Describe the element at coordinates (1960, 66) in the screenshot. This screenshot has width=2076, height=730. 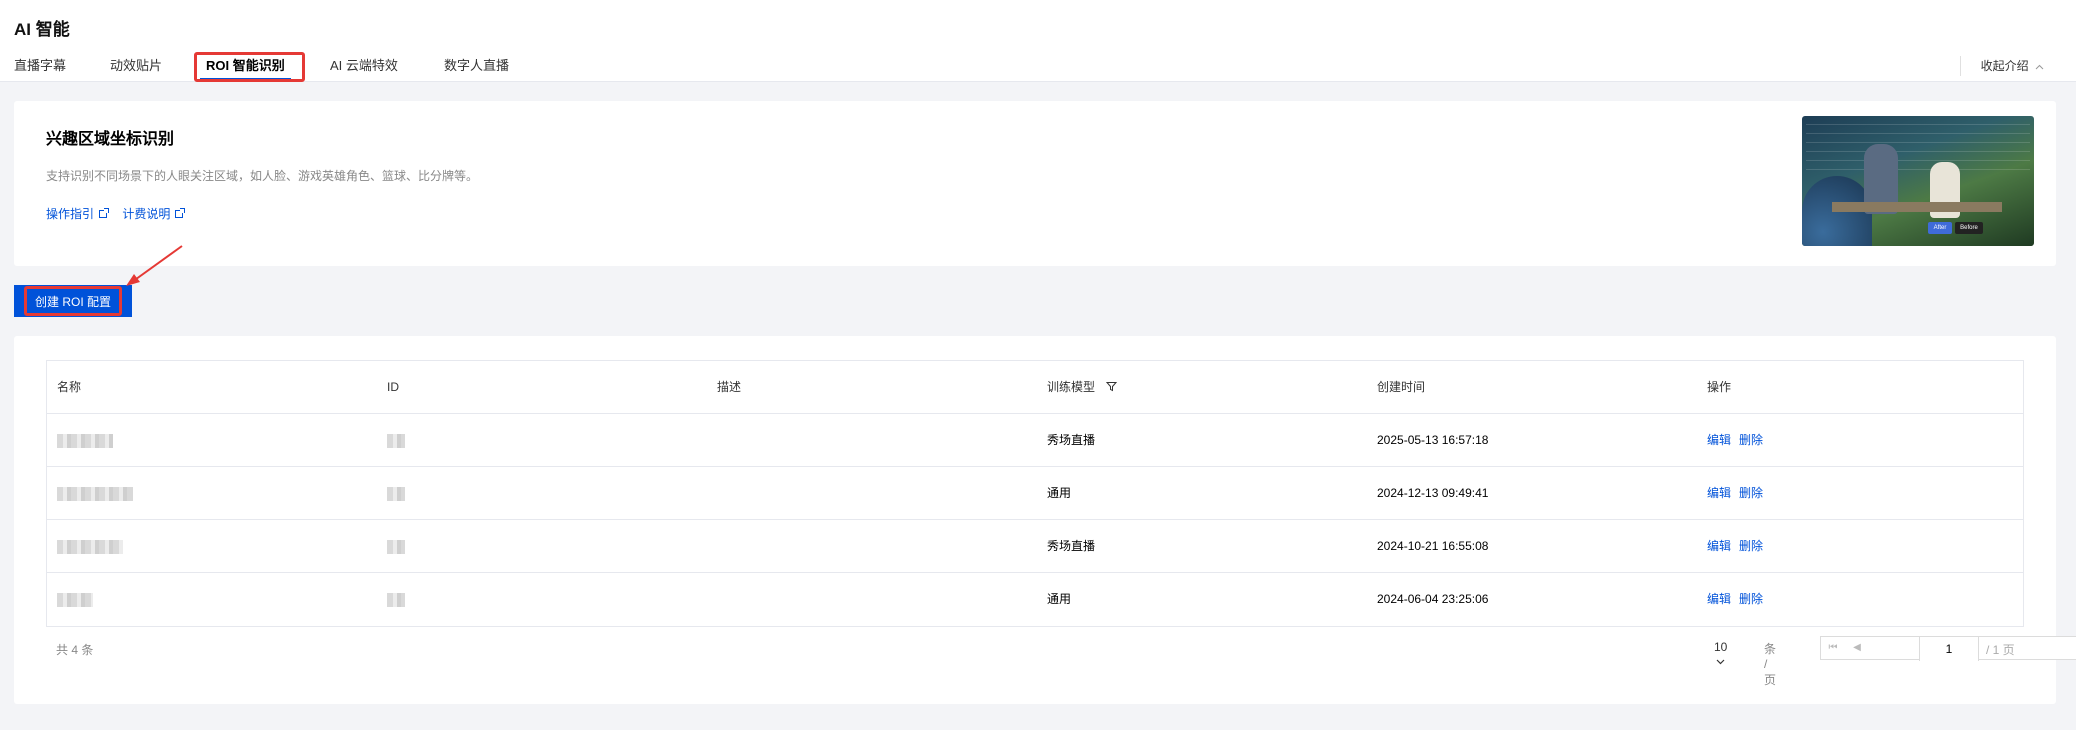
I see `divider` at that location.